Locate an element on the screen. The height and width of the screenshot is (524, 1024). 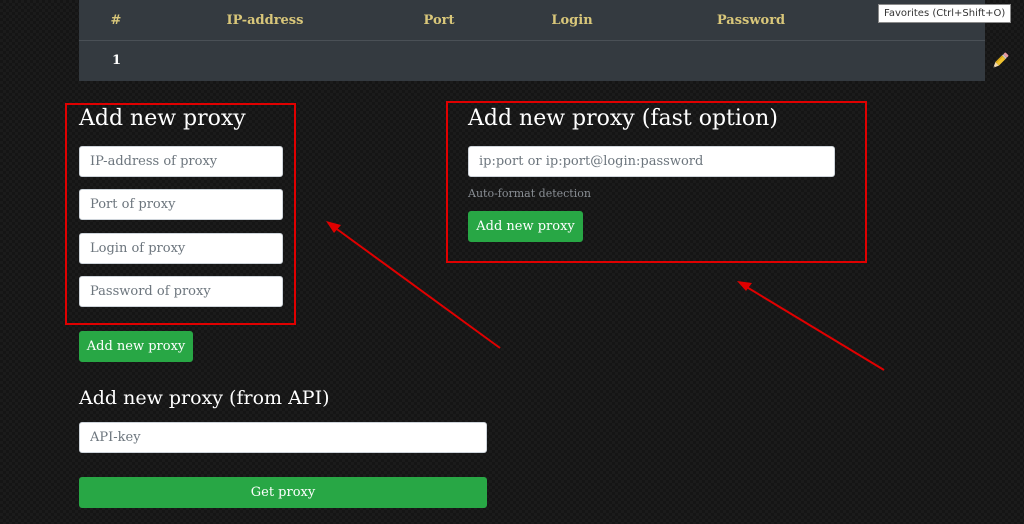
column-header-password: Password is located at coordinates (751, 20).